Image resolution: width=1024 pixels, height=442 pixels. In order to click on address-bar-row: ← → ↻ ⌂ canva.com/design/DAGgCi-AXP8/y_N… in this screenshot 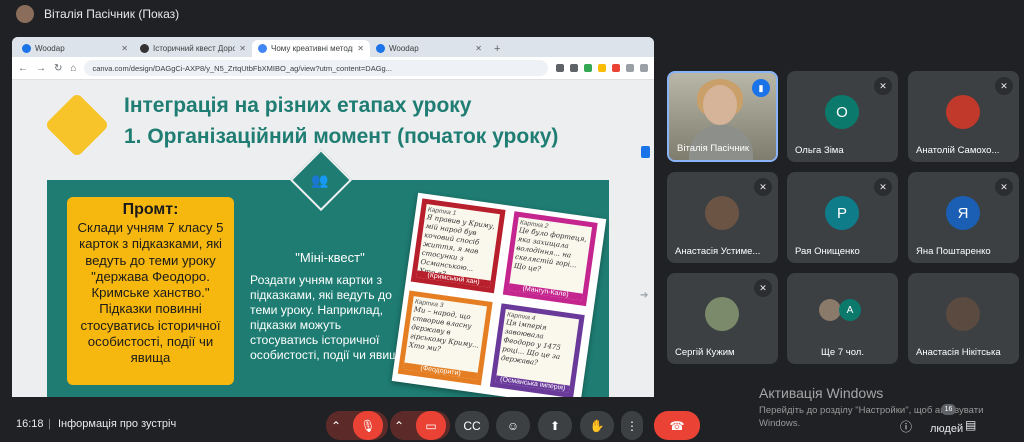, I will do `click(333, 68)`.